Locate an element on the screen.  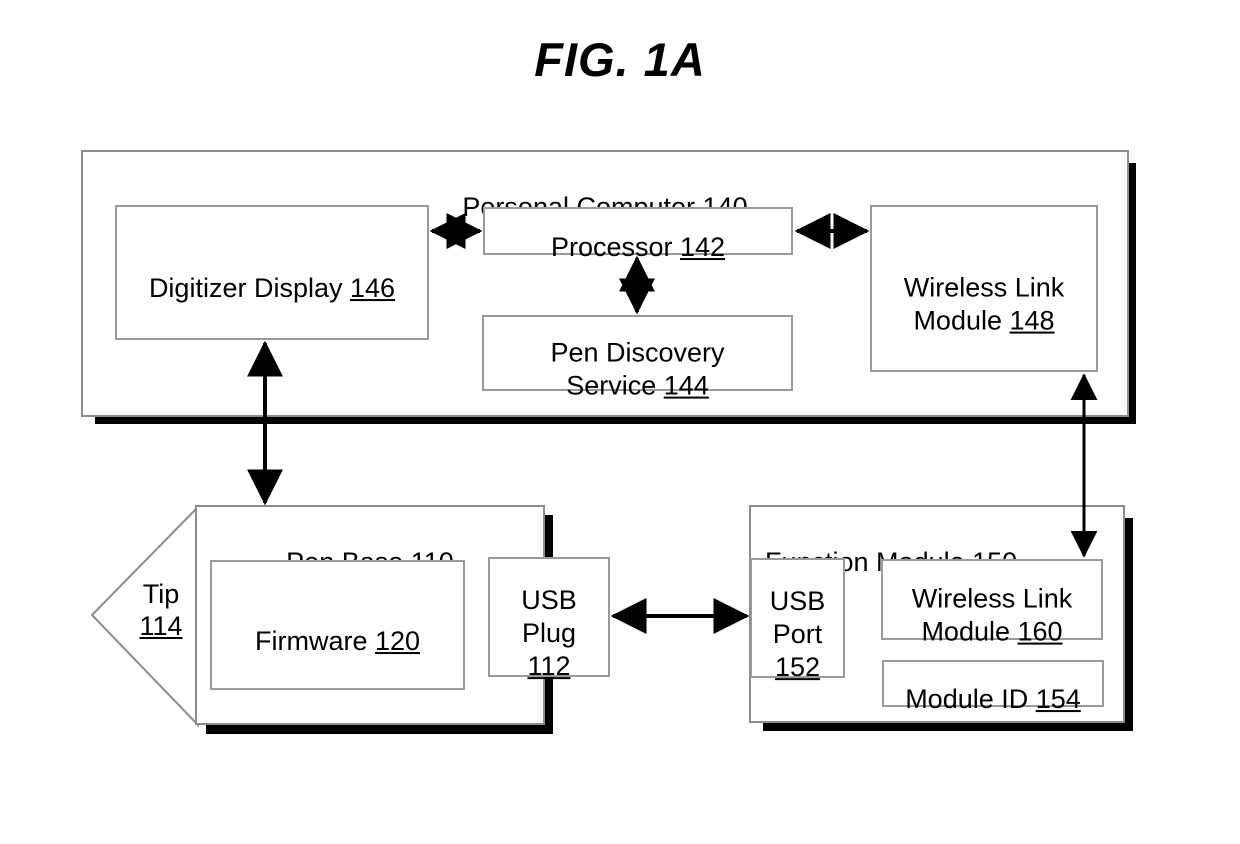
pen-discovery-service-label: Pen Discovery Service 144 is located at coordinates (637, 353).